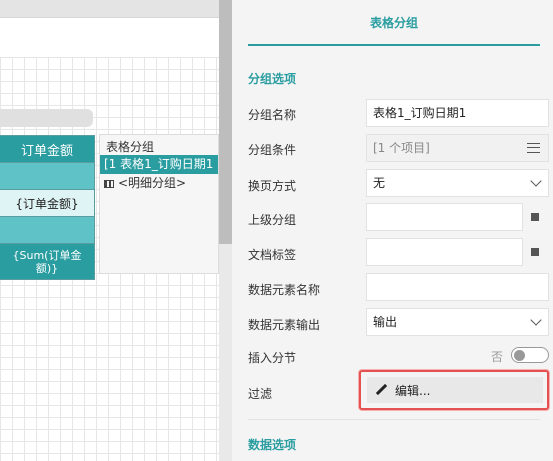 Image resolution: width=553 pixels, height=461 pixels. What do you see at coordinates (497, 357) in the screenshot?
I see `toggle-state-text: 否` at bounding box center [497, 357].